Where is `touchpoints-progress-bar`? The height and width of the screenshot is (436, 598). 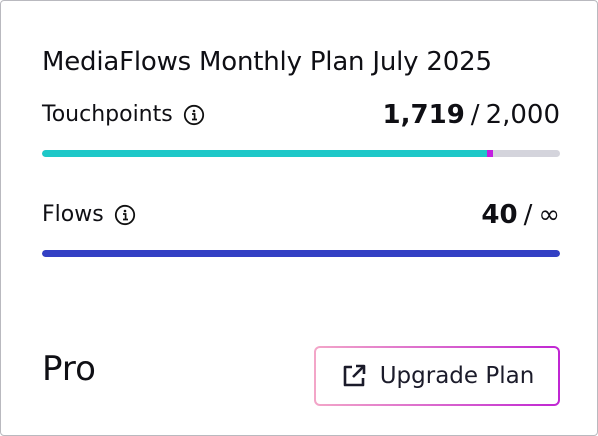
touchpoints-progress-bar is located at coordinates (301, 153).